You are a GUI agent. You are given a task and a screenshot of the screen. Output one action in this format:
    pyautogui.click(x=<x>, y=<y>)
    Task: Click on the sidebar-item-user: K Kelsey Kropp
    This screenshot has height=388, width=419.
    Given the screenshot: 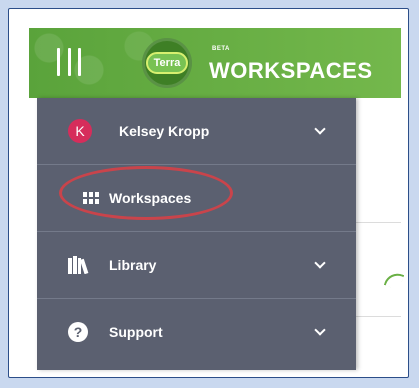 What is the action you would take?
    pyautogui.click(x=196, y=131)
    